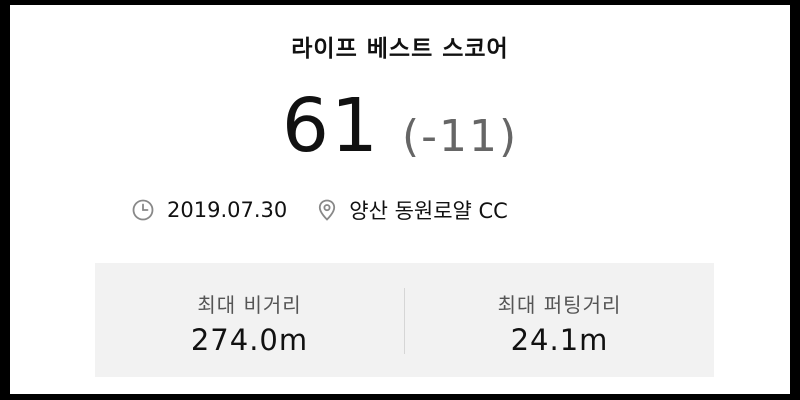 The image size is (800, 400). Describe the element at coordinates (327, 210) in the screenshot. I see `location-pin-icon` at that location.